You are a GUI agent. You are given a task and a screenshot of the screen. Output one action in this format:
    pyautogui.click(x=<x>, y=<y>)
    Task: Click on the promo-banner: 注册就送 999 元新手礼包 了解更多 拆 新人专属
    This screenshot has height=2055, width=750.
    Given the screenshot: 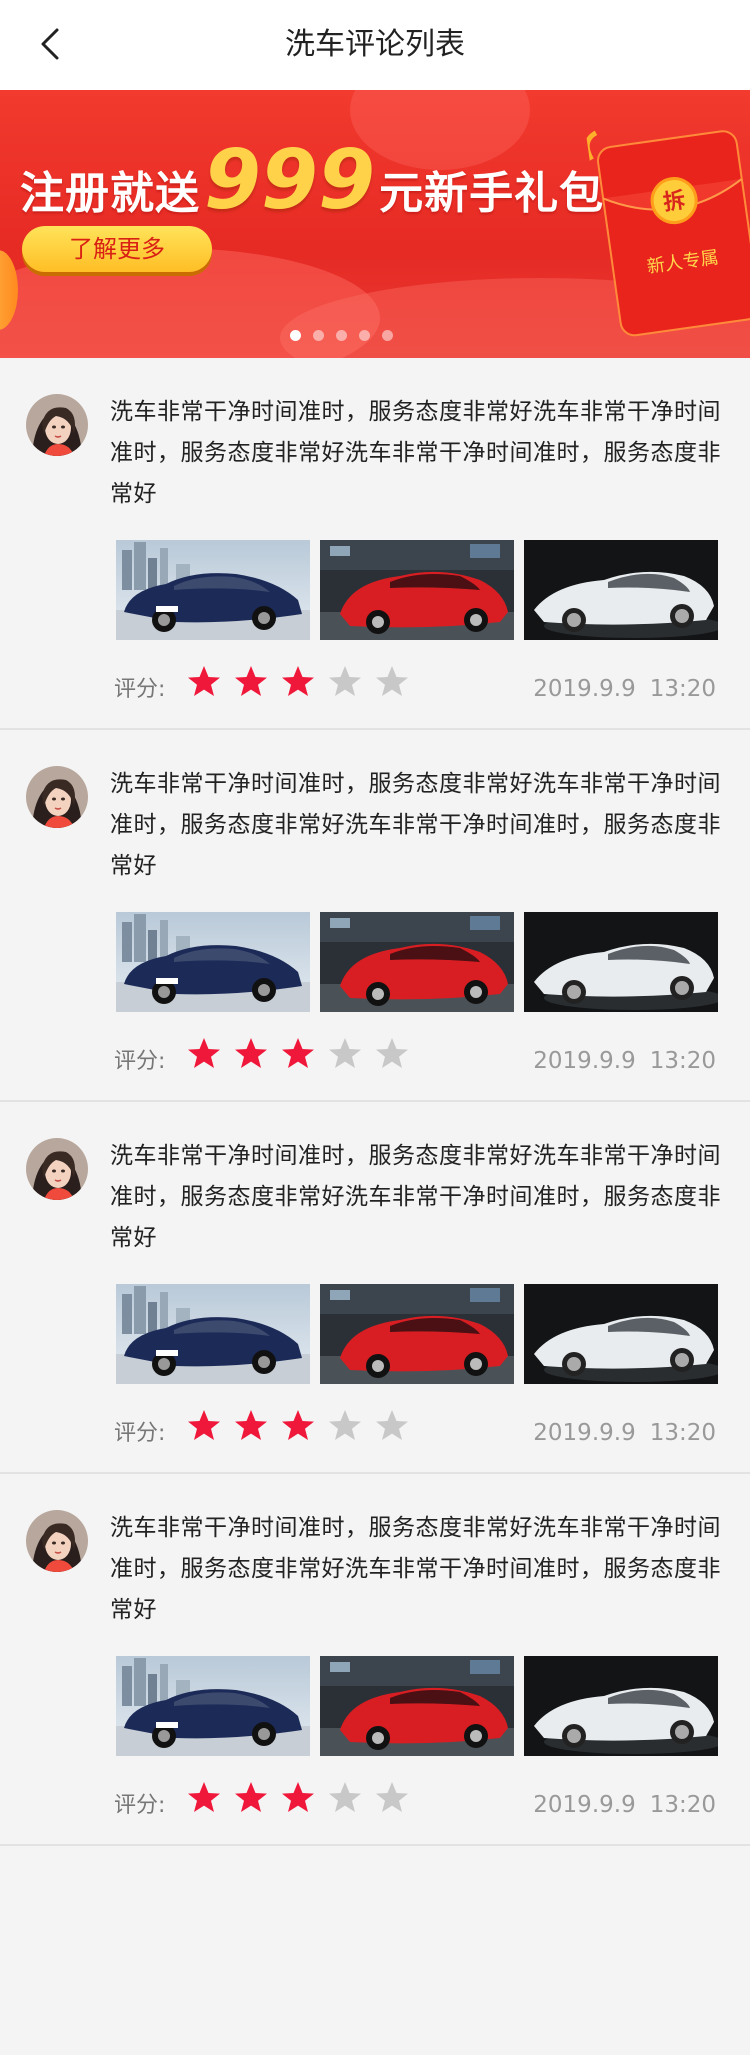 What is the action you would take?
    pyautogui.click(x=375, y=224)
    